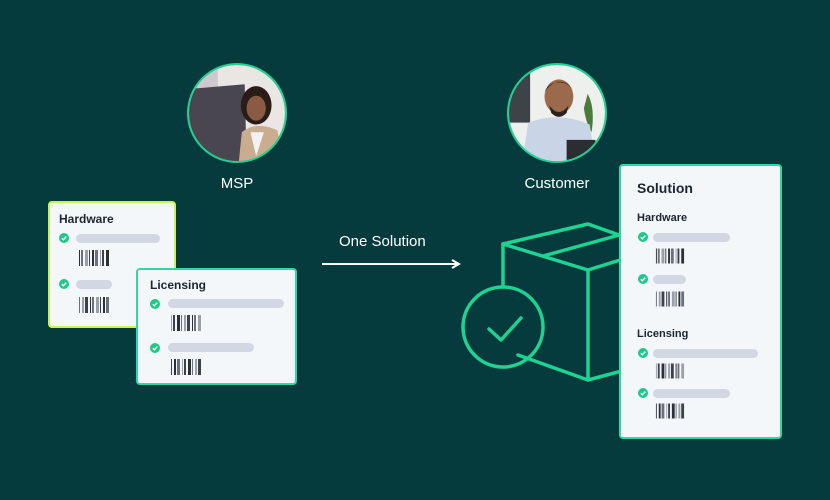 This screenshot has height=500, width=830. Describe the element at coordinates (86, 219) in the screenshot. I see `hardware-card-title: Hardware` at that location.